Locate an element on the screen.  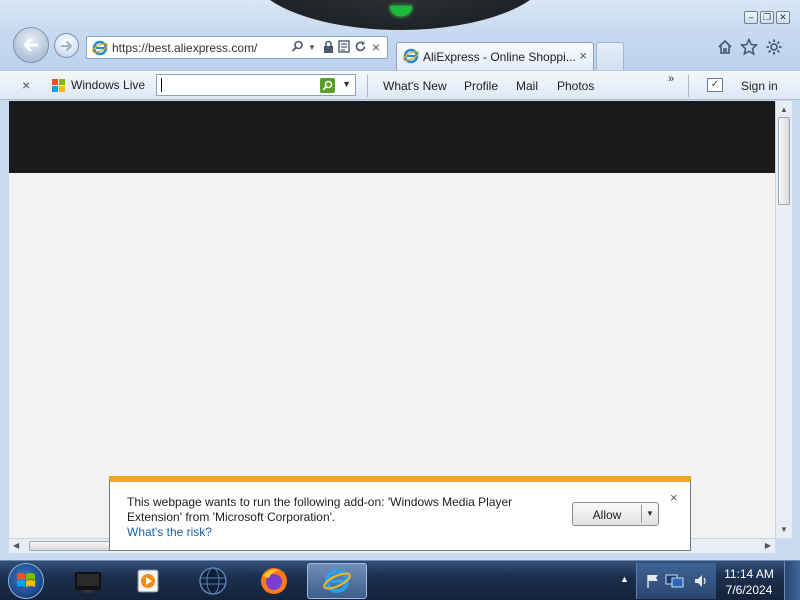
vertical-scroll-thumb is located at coordinates (784, 161).